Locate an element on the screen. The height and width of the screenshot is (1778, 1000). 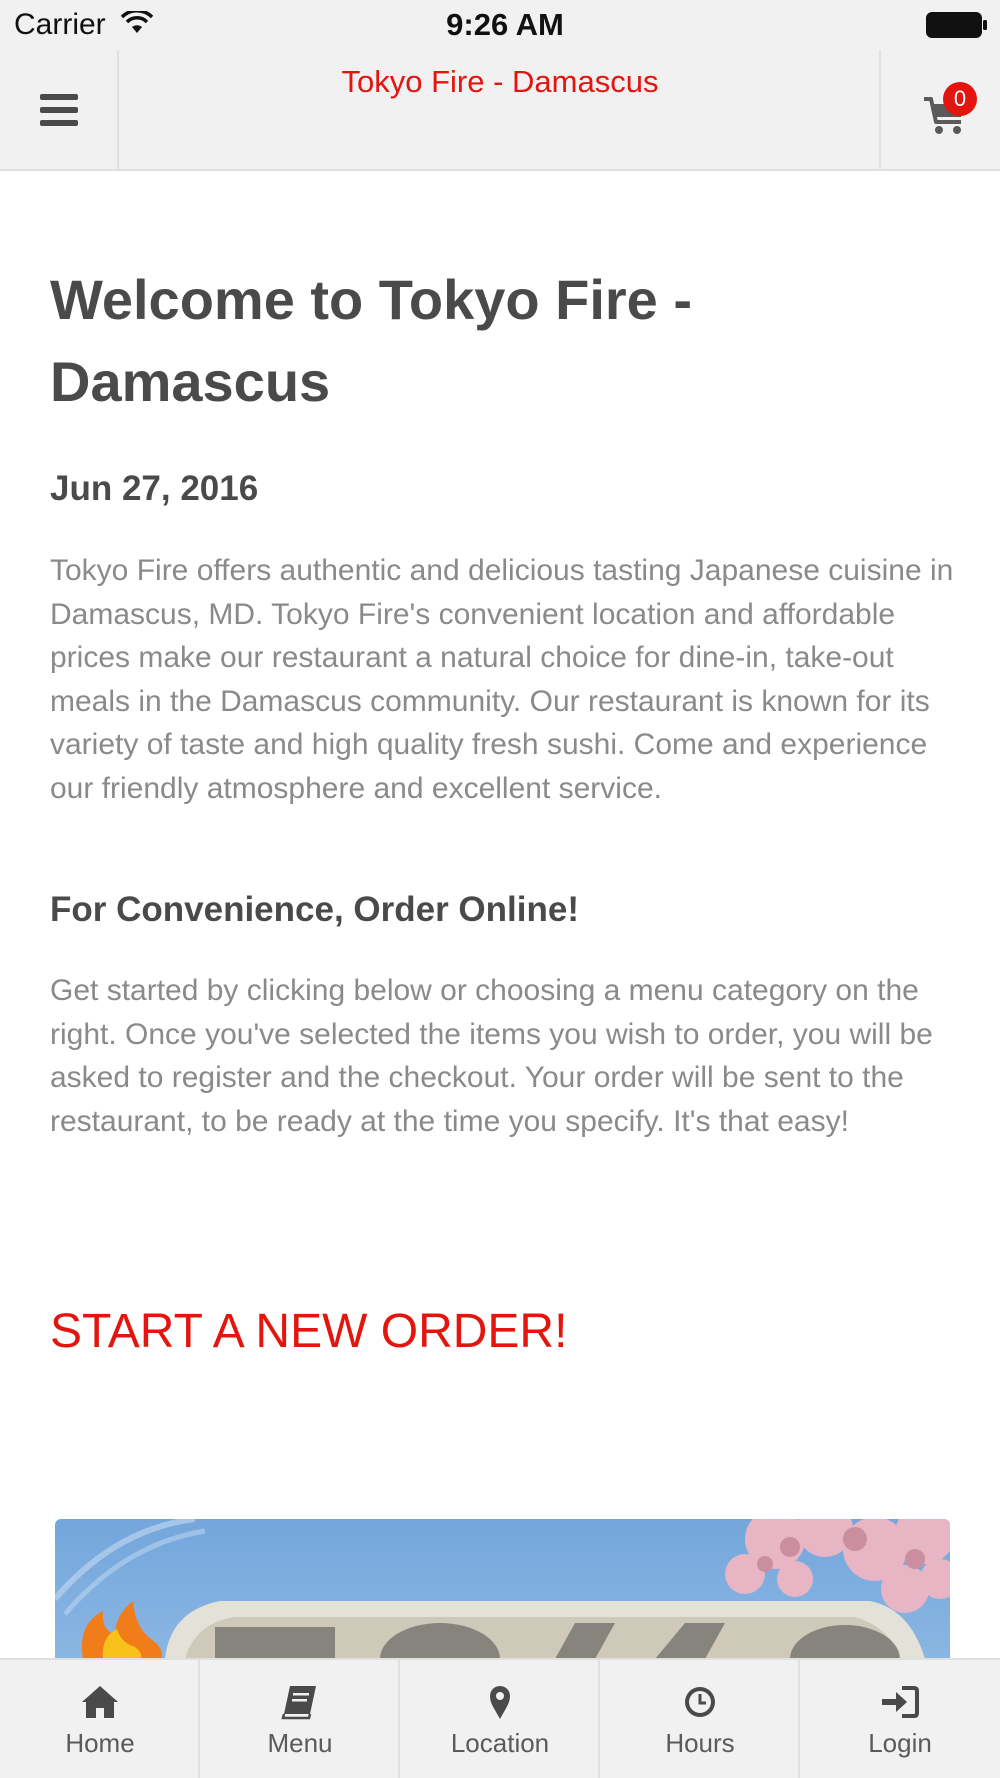
order-online-heading: For Convenience, Order Online! is located at coordinates (314, 909).